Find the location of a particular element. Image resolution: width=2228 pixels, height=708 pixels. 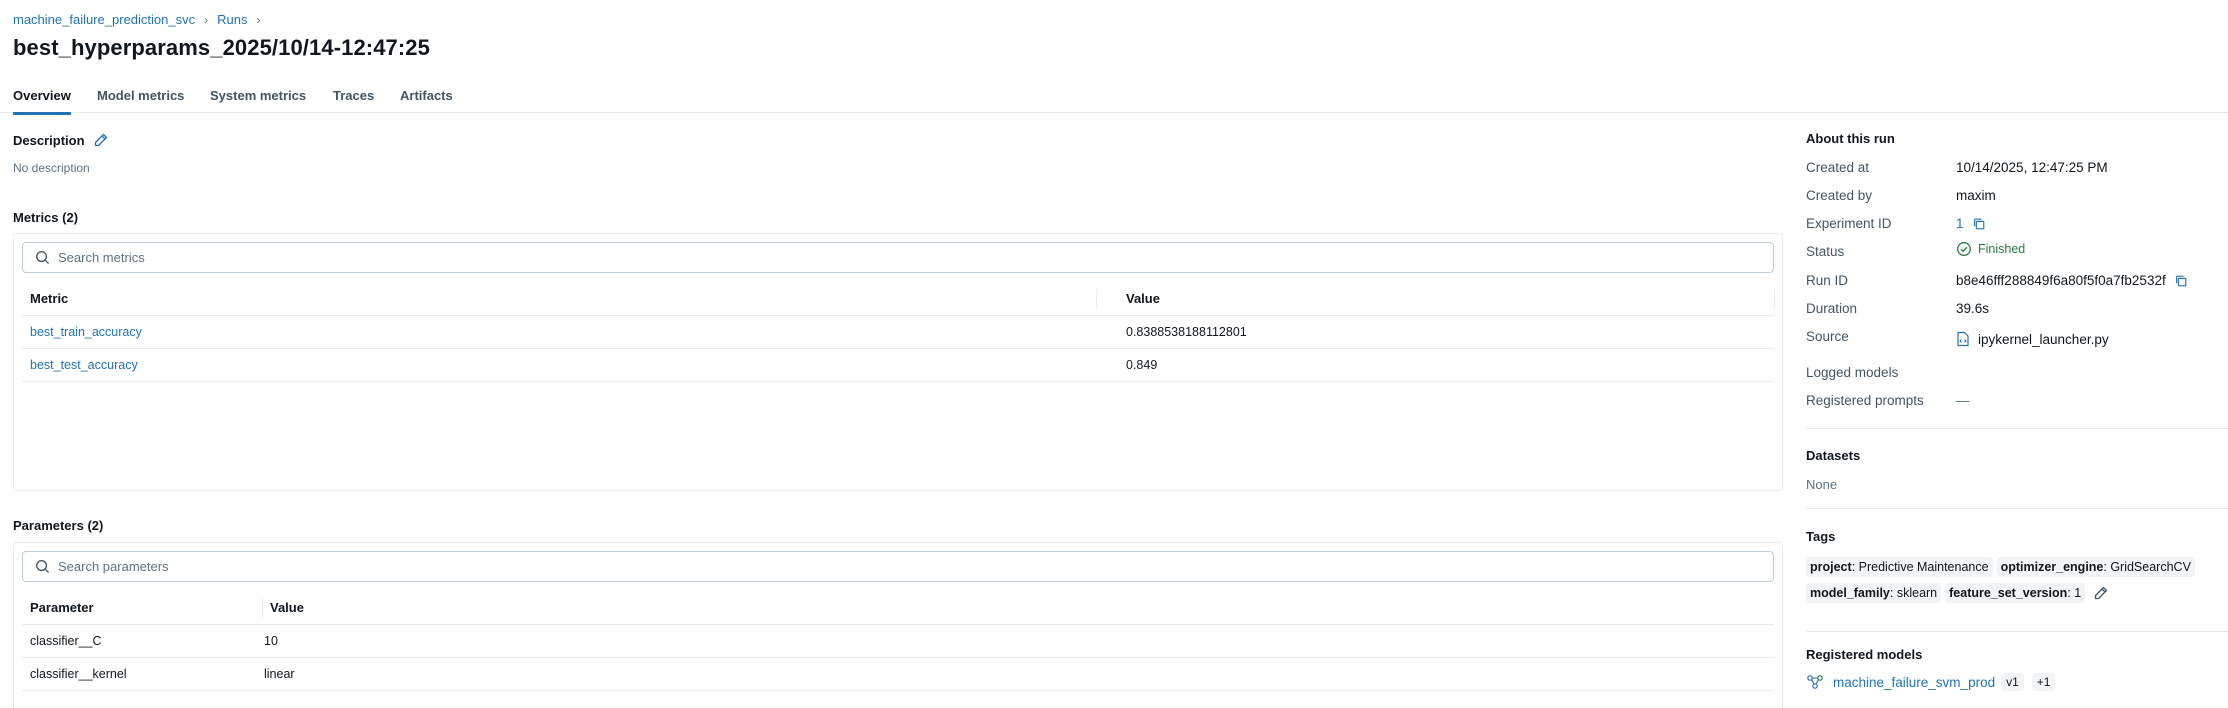

table-row: classifier__C 10 is located at coordinates (898, 641).